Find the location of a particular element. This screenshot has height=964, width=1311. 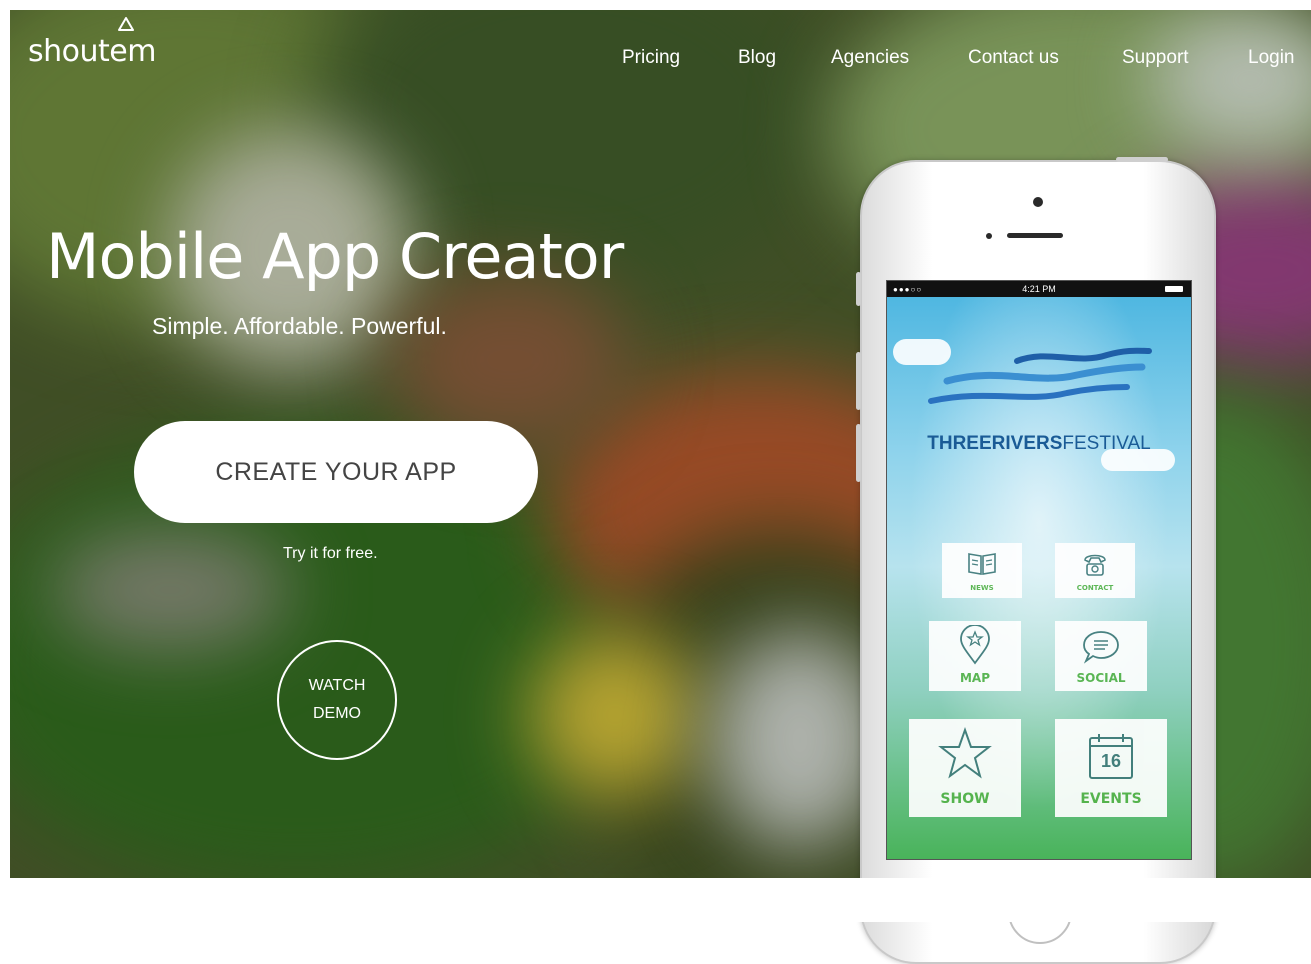

try-free-text: Try it for free. is located at coordinates (330, 553).